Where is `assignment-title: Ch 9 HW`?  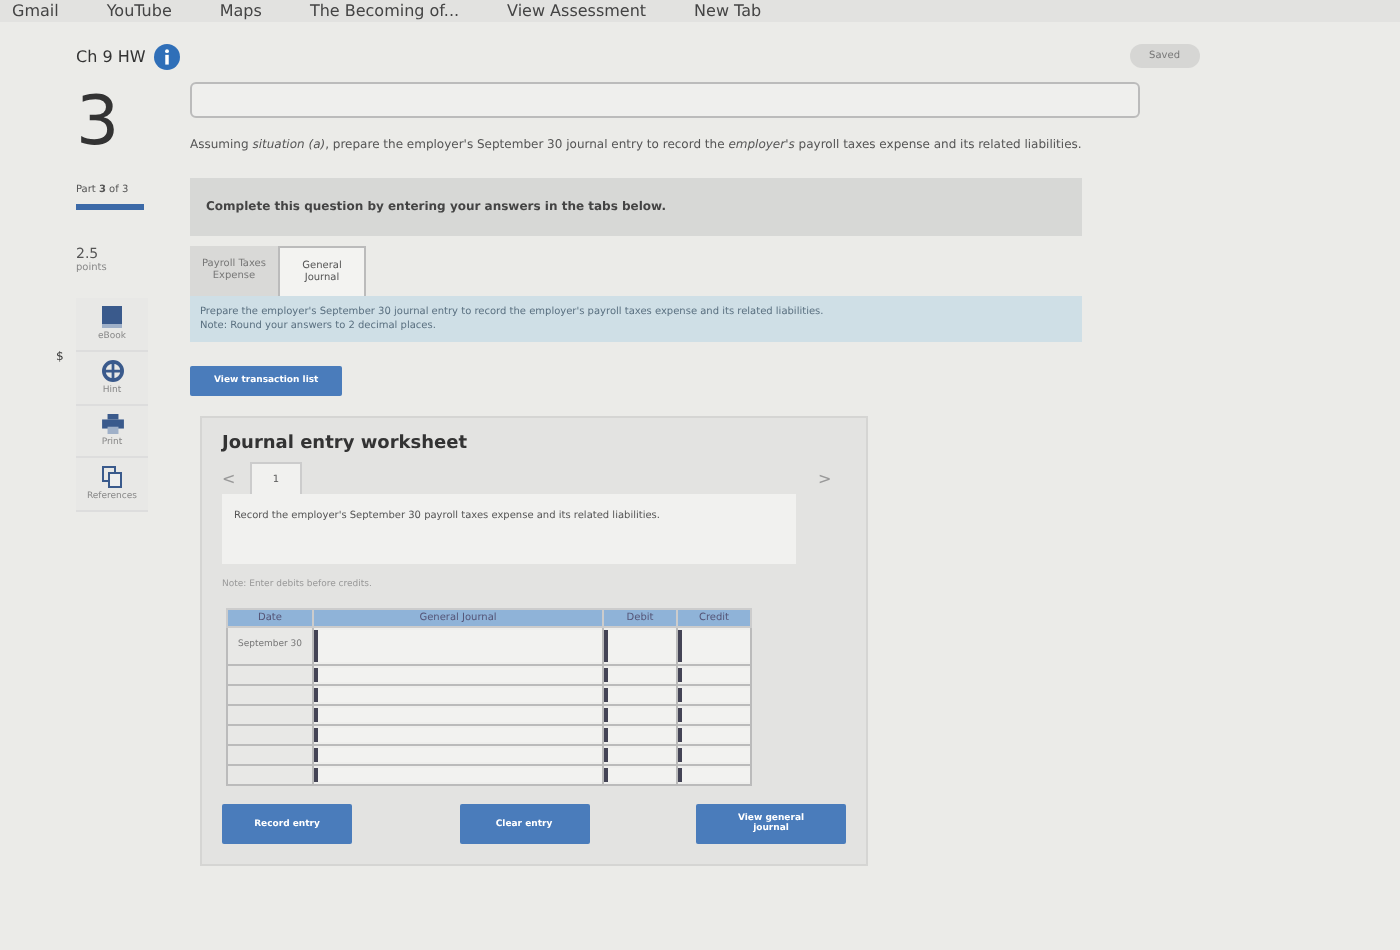
assignment-title: Ch 9 HW is located at coordinates (111, 56).